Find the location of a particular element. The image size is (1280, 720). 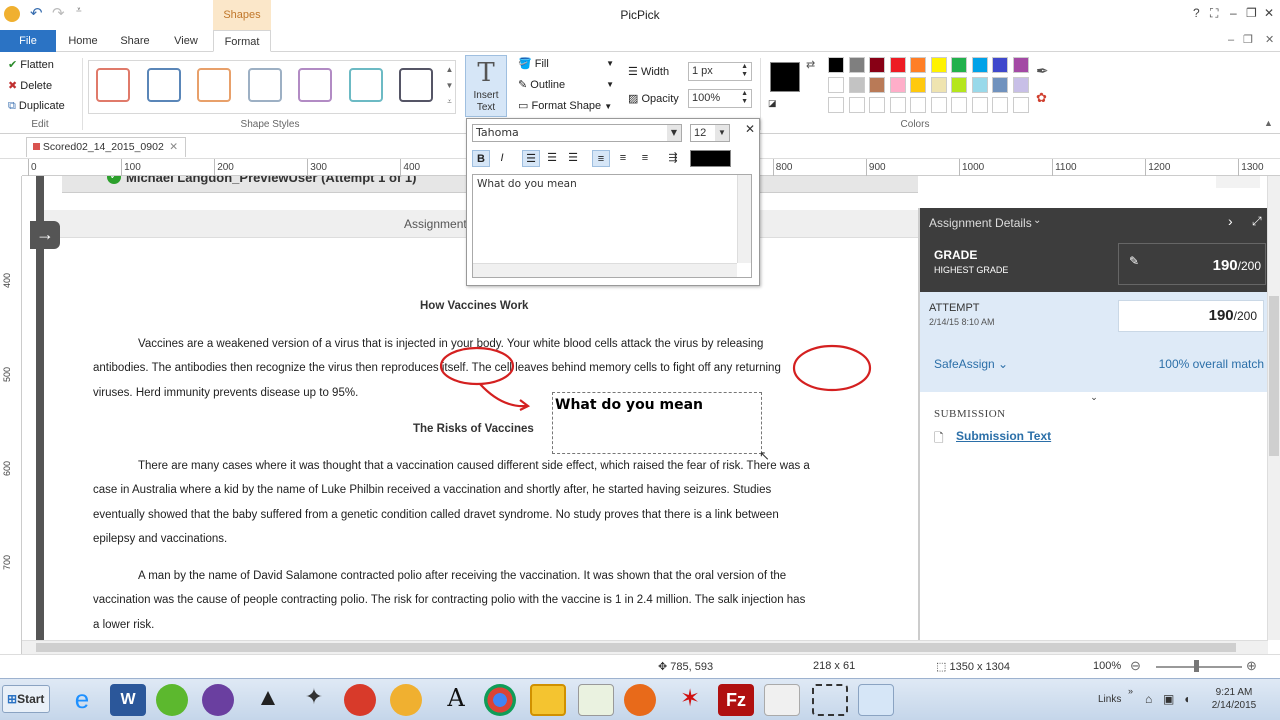

reset-colors-icon: ◪ is located at coordinates (772, 103).